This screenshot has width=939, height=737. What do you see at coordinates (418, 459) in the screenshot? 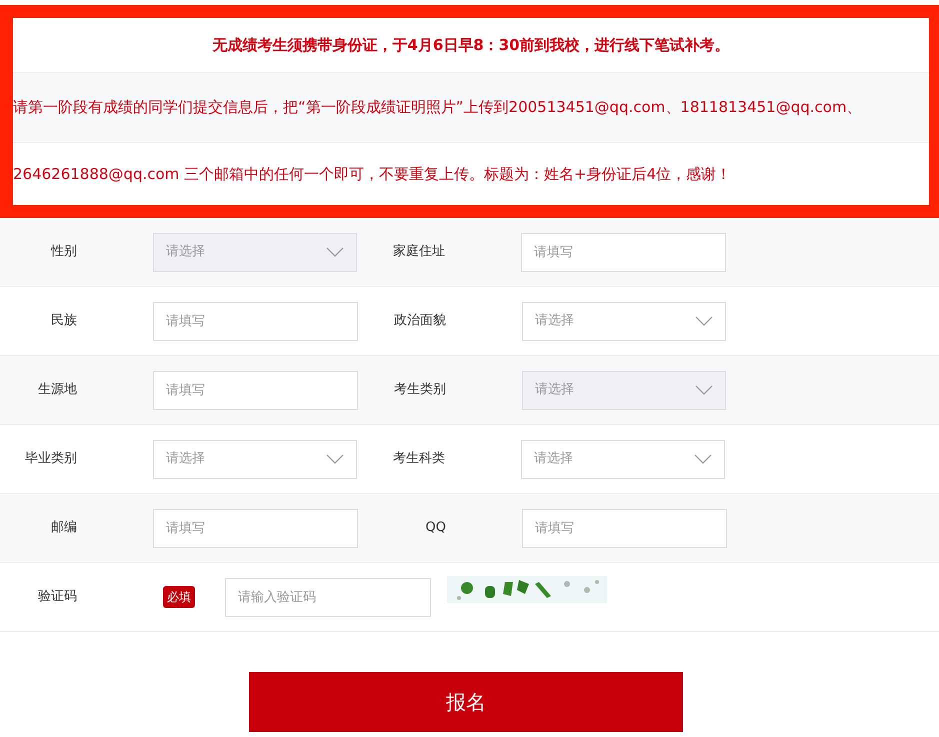
I see `field-label: 考生科类` at bounding box center [418, 459].